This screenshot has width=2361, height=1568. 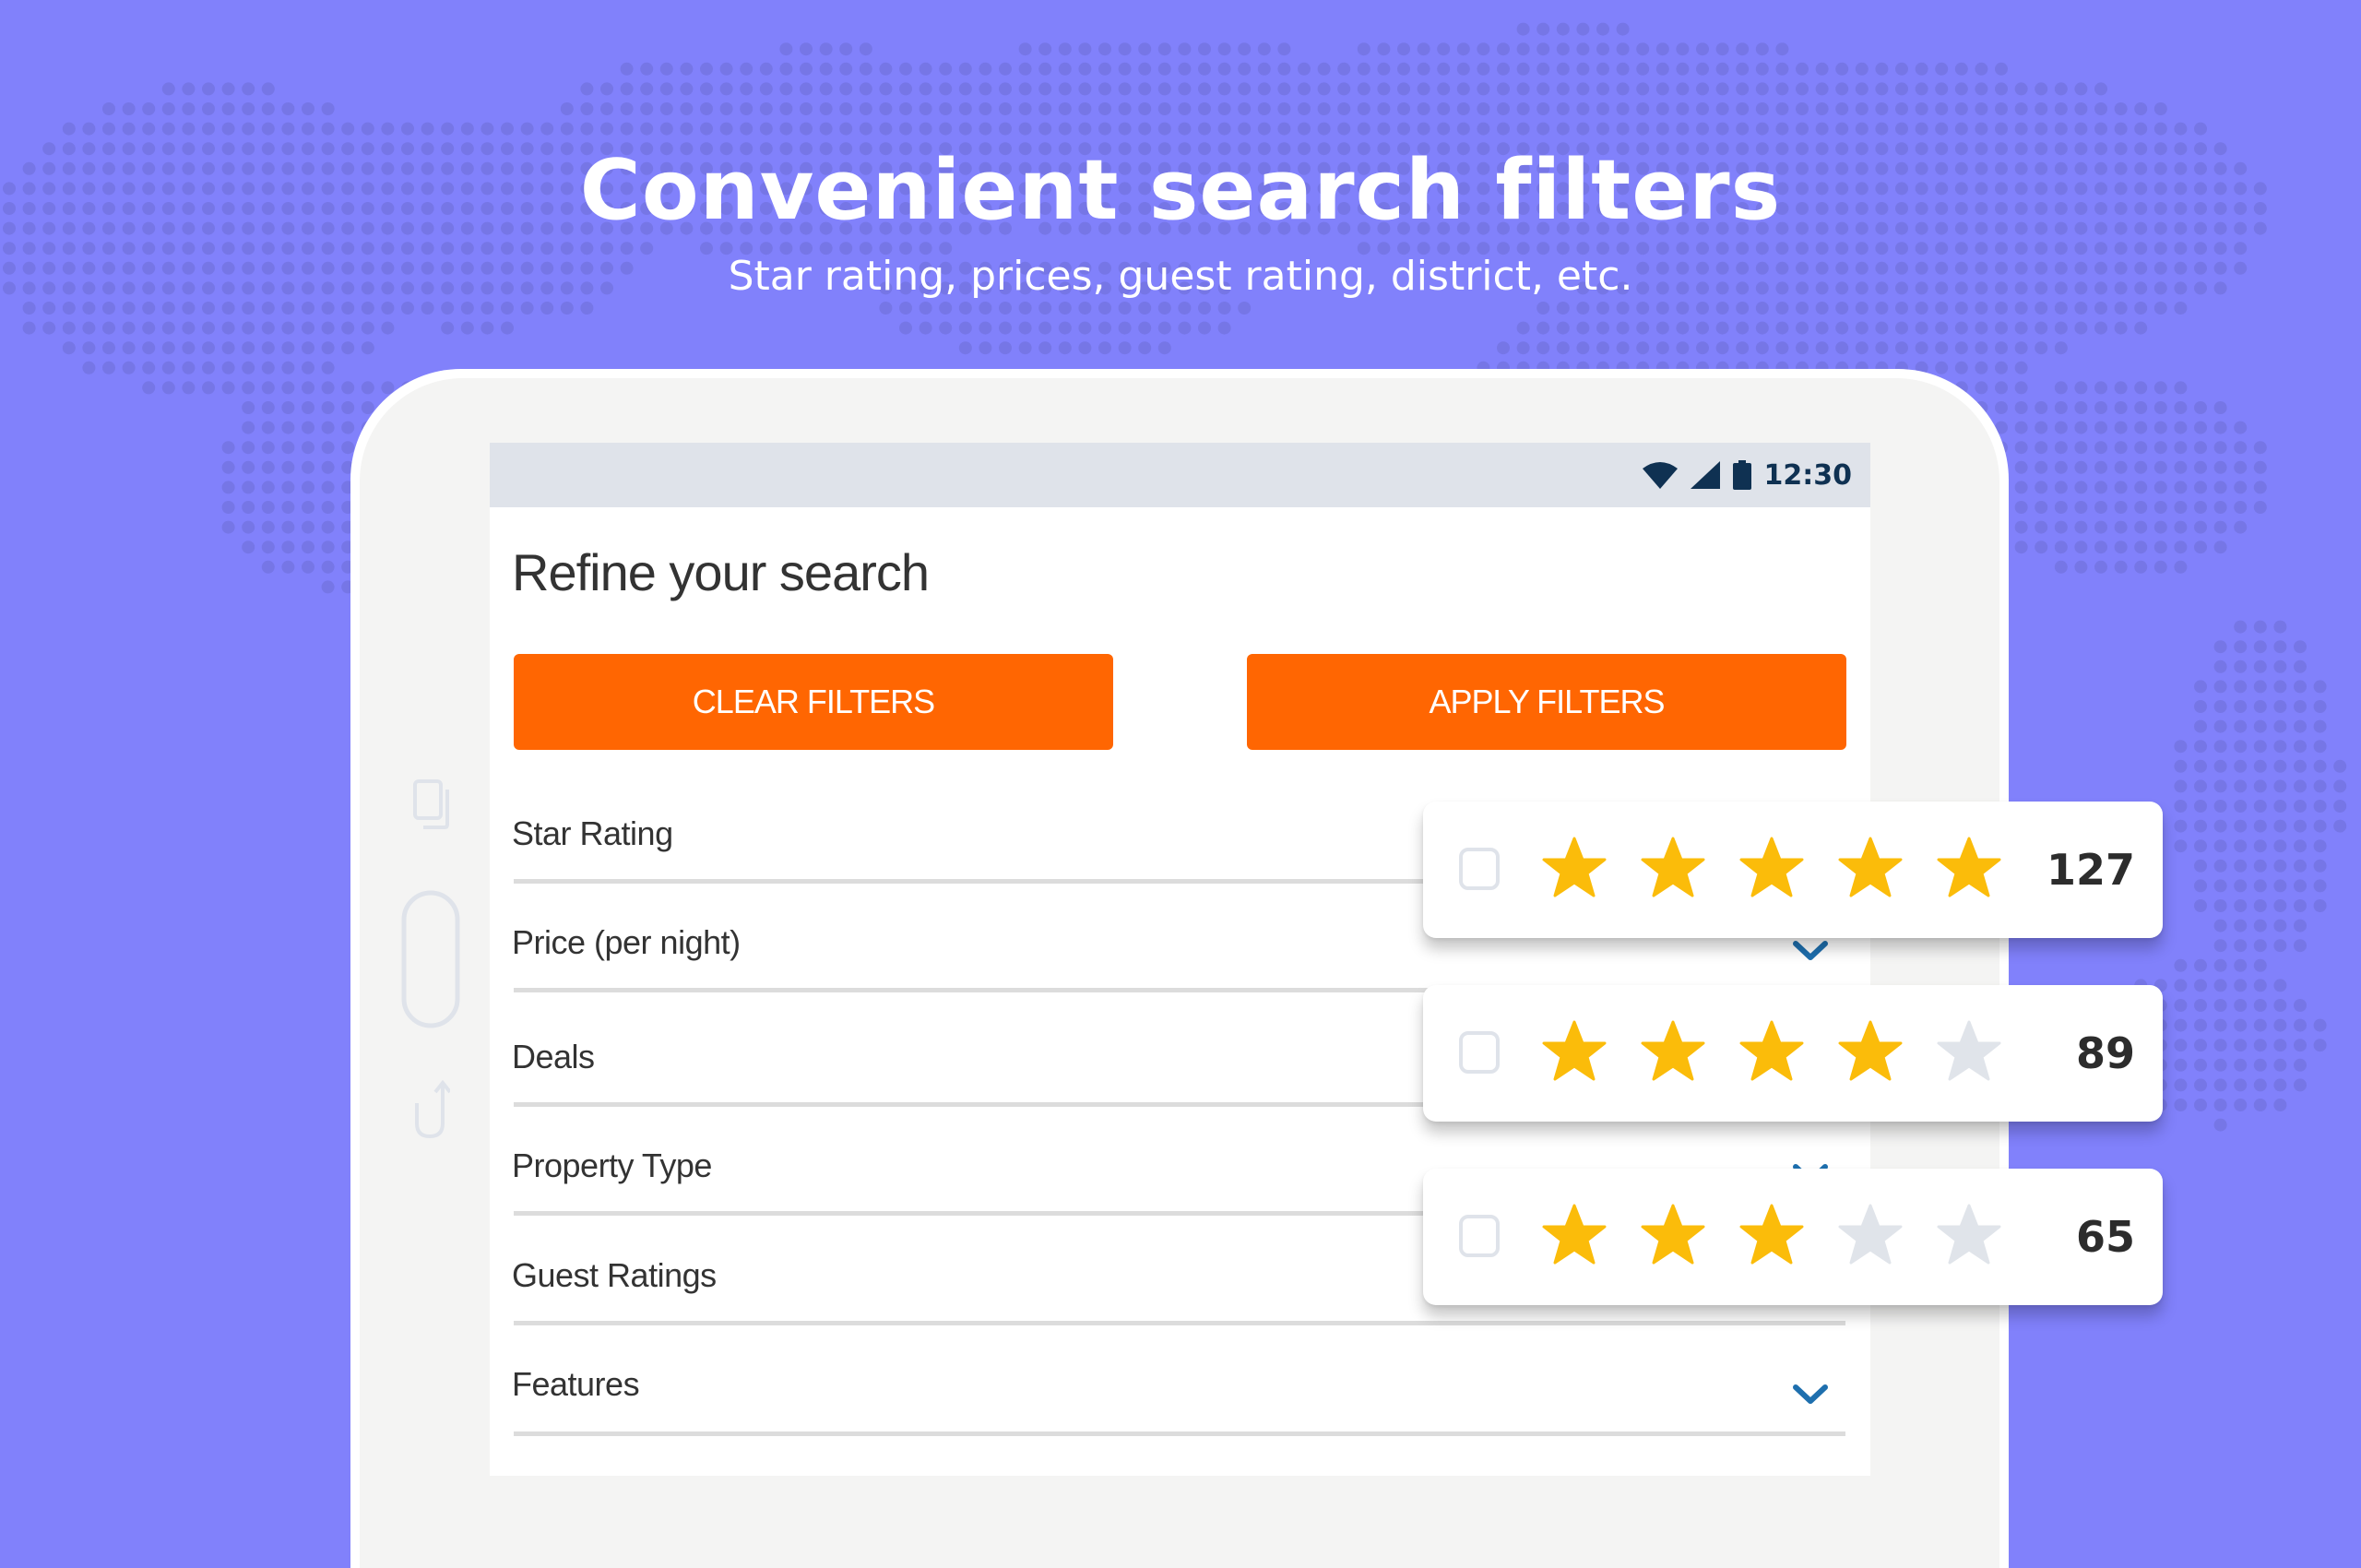 What do you see at coordinates (1180, 190) in the screenshot?
I see `hero-title: Convenient search filters` at bounding box center [1180, 190].